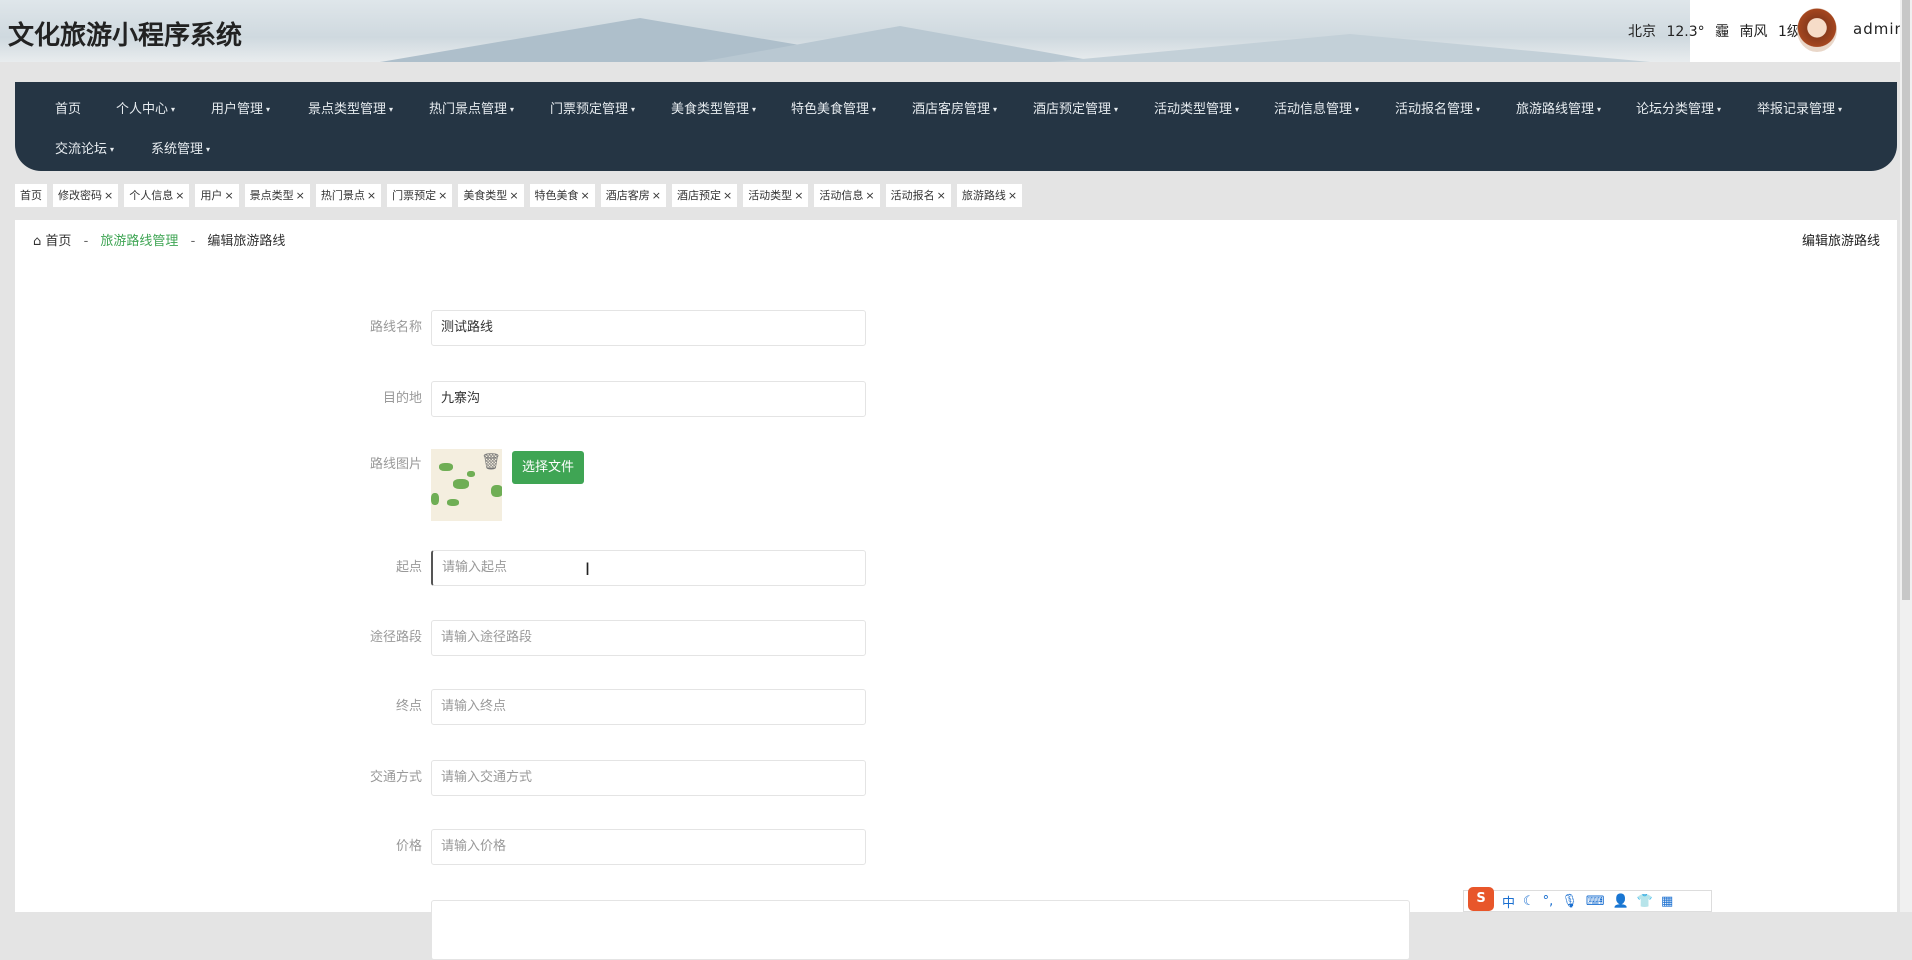 The height and width of the screenshot is (960, 1912). What do you see at coordinates (1434, 109) in the screenshot?
I see `nav-item-label: 活动报名管理` at bounding box center [1434, 109].